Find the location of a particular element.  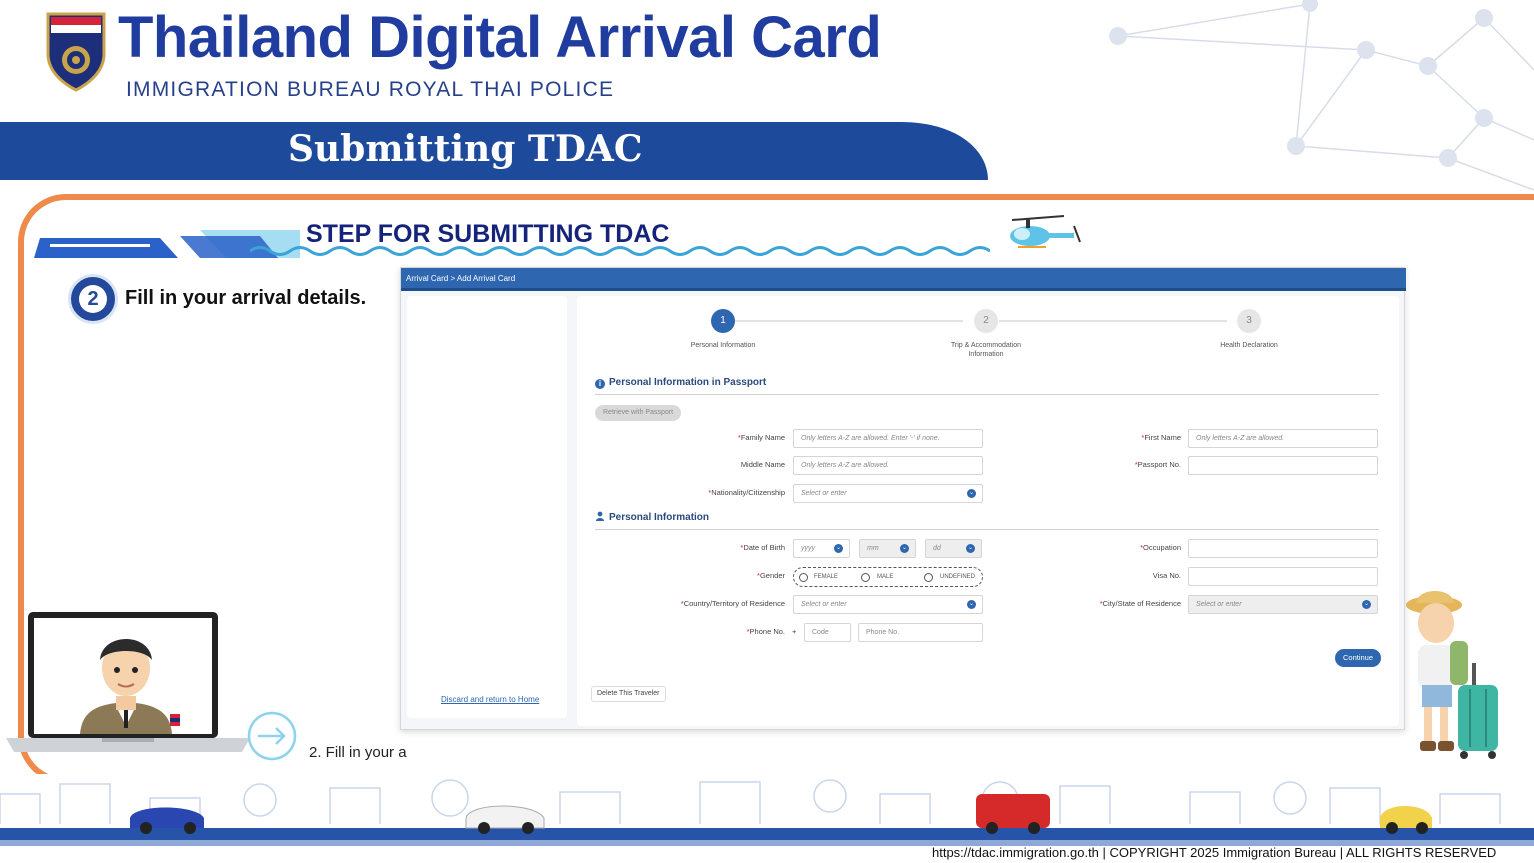

section-passport-label: Personal Information in Passport is located at coordinates (688, 382).